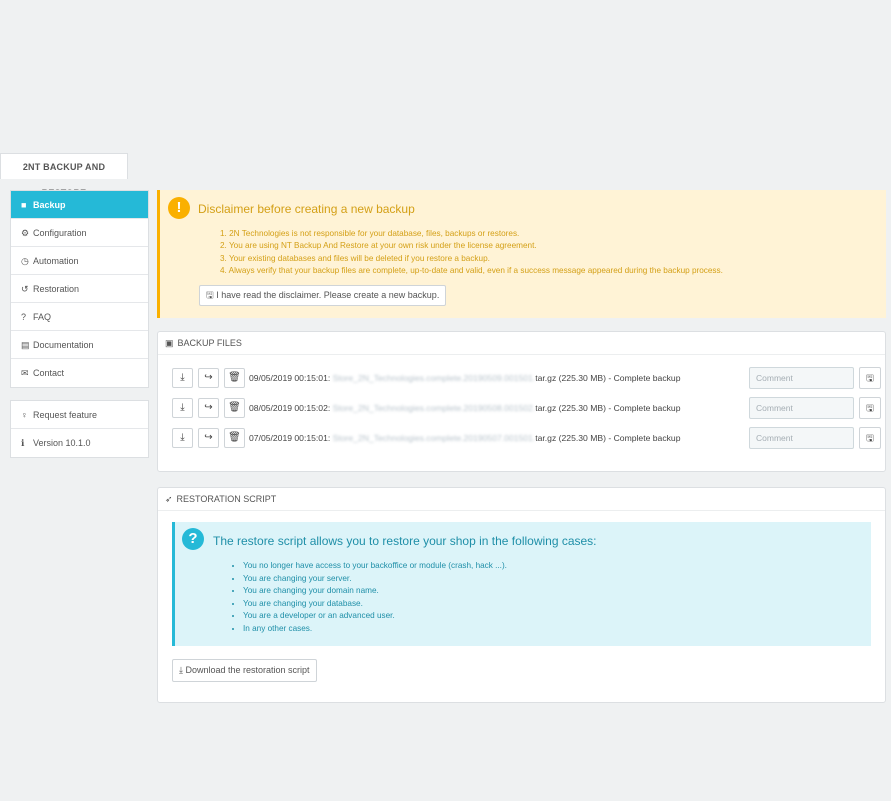  I want to click on sidebar-item-request-feature: ♀ Request feature, so click(79, 415).